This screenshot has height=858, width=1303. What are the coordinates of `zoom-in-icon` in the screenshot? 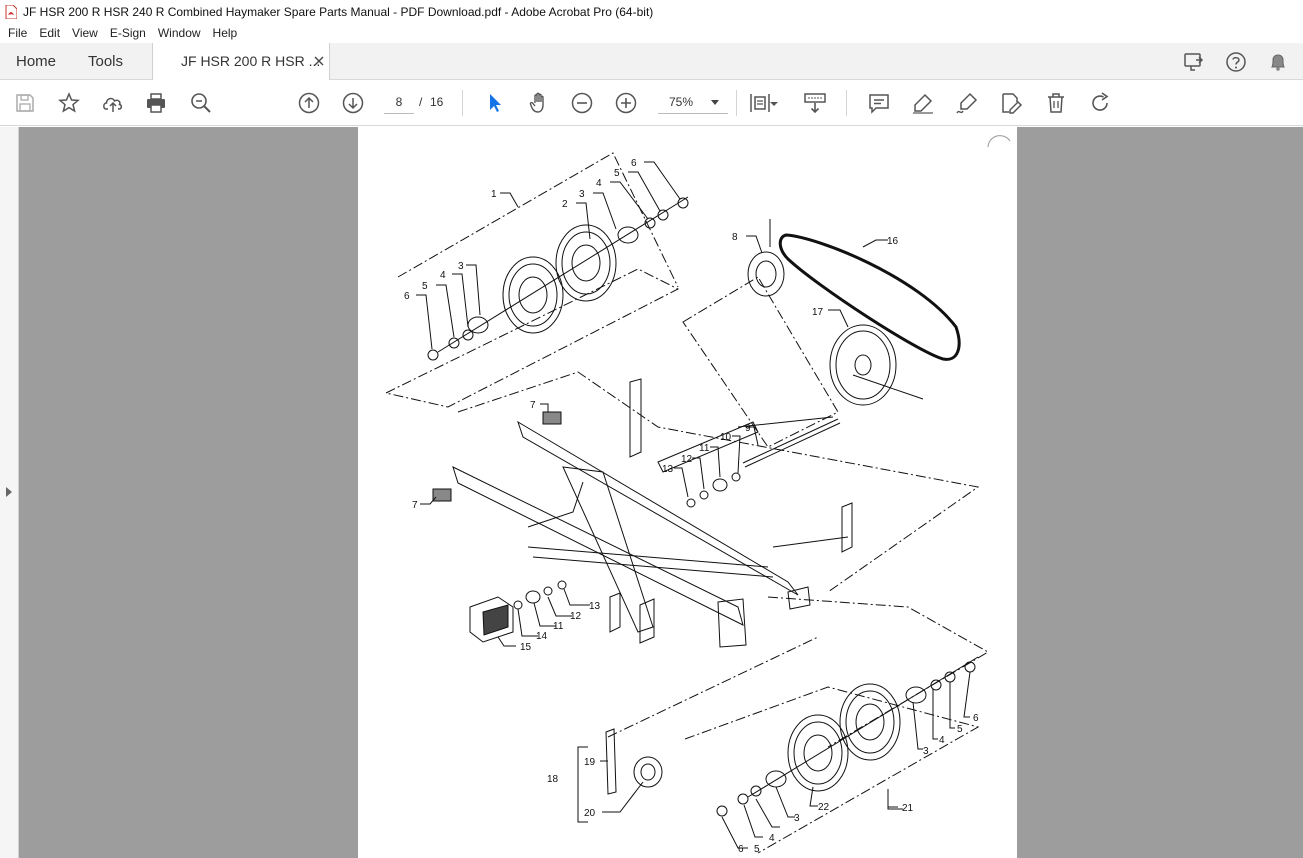 It's located at (626, 103).